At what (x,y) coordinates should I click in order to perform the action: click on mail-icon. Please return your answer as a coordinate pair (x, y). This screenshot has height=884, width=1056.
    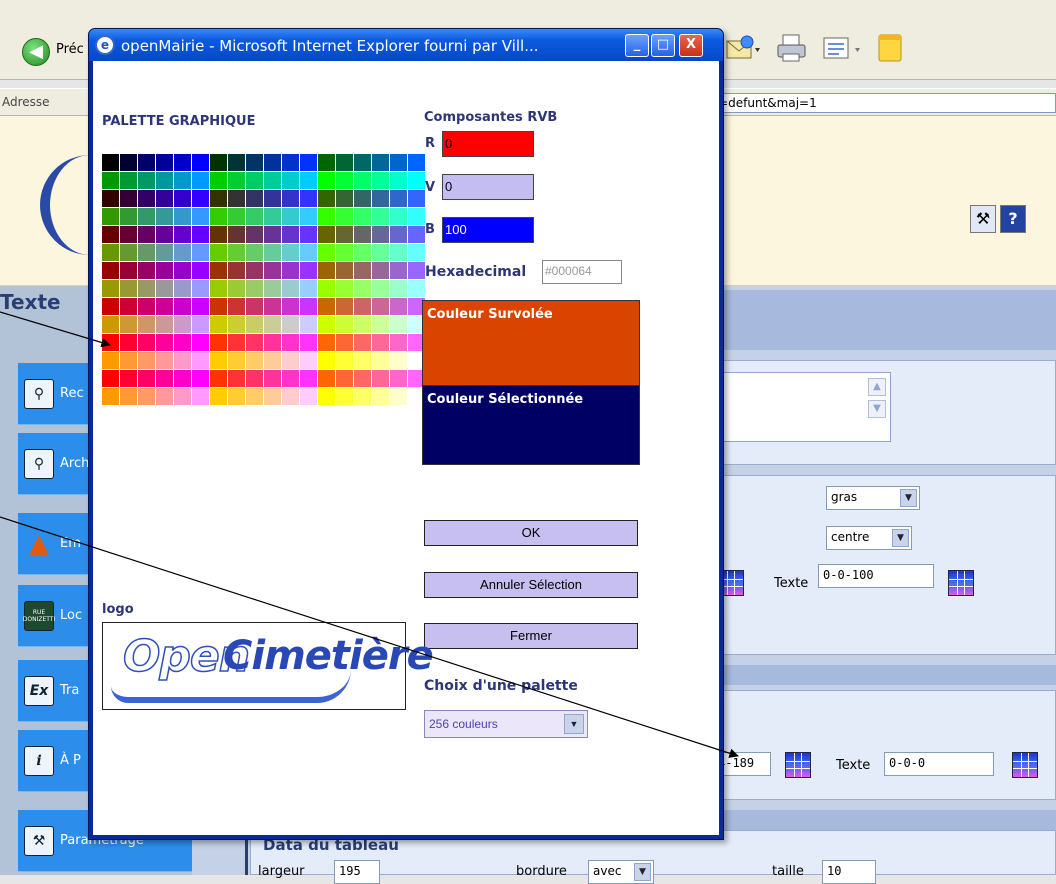
    Looking at the image, I should click on (744, 48).